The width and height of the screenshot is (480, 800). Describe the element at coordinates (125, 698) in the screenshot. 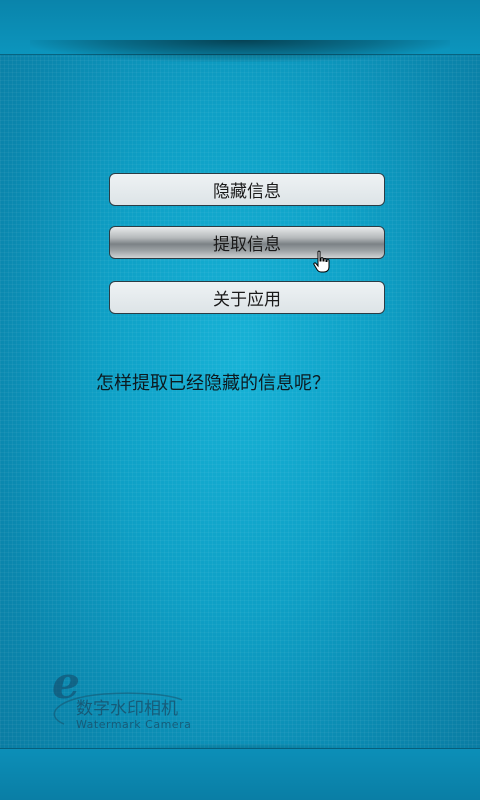

I see `app-logo: e 数字水印相机 Watermark Camera` at that location.